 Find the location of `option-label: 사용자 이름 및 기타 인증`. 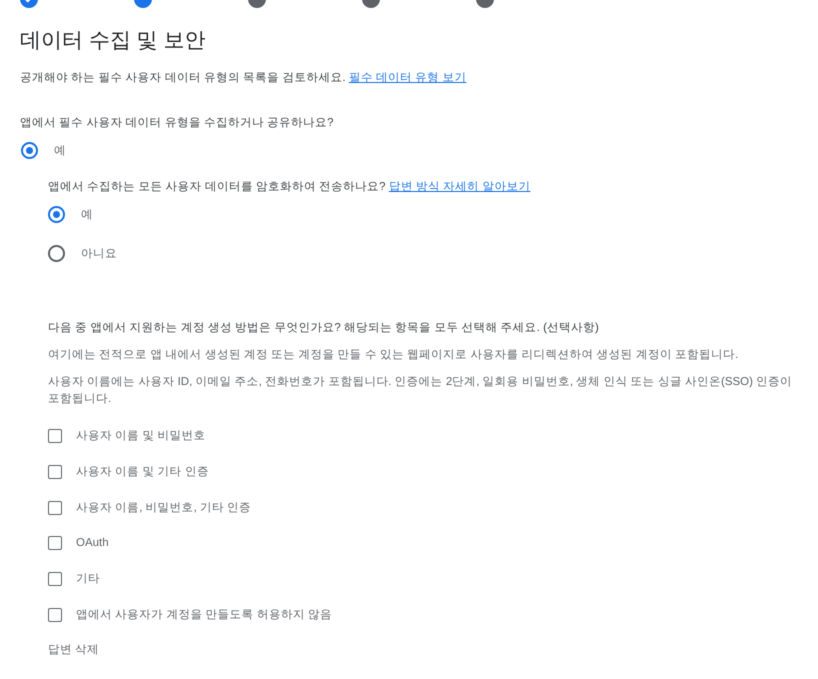

option-label: 사용자 이름 및 기타 인증 is located at coordinates (142, 472).